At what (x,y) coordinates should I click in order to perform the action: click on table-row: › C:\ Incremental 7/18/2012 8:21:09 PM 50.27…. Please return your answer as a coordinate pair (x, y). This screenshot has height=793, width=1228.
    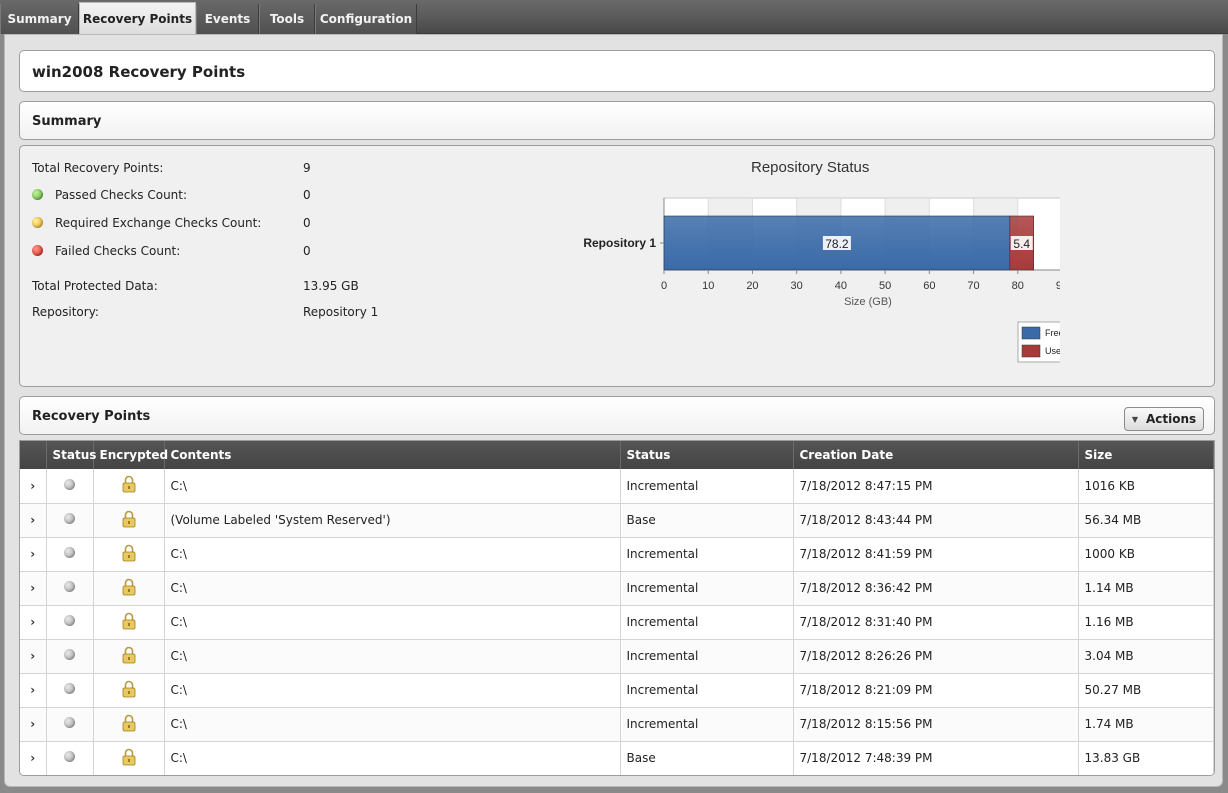
    Looking at the image, I should click on (617, 690).